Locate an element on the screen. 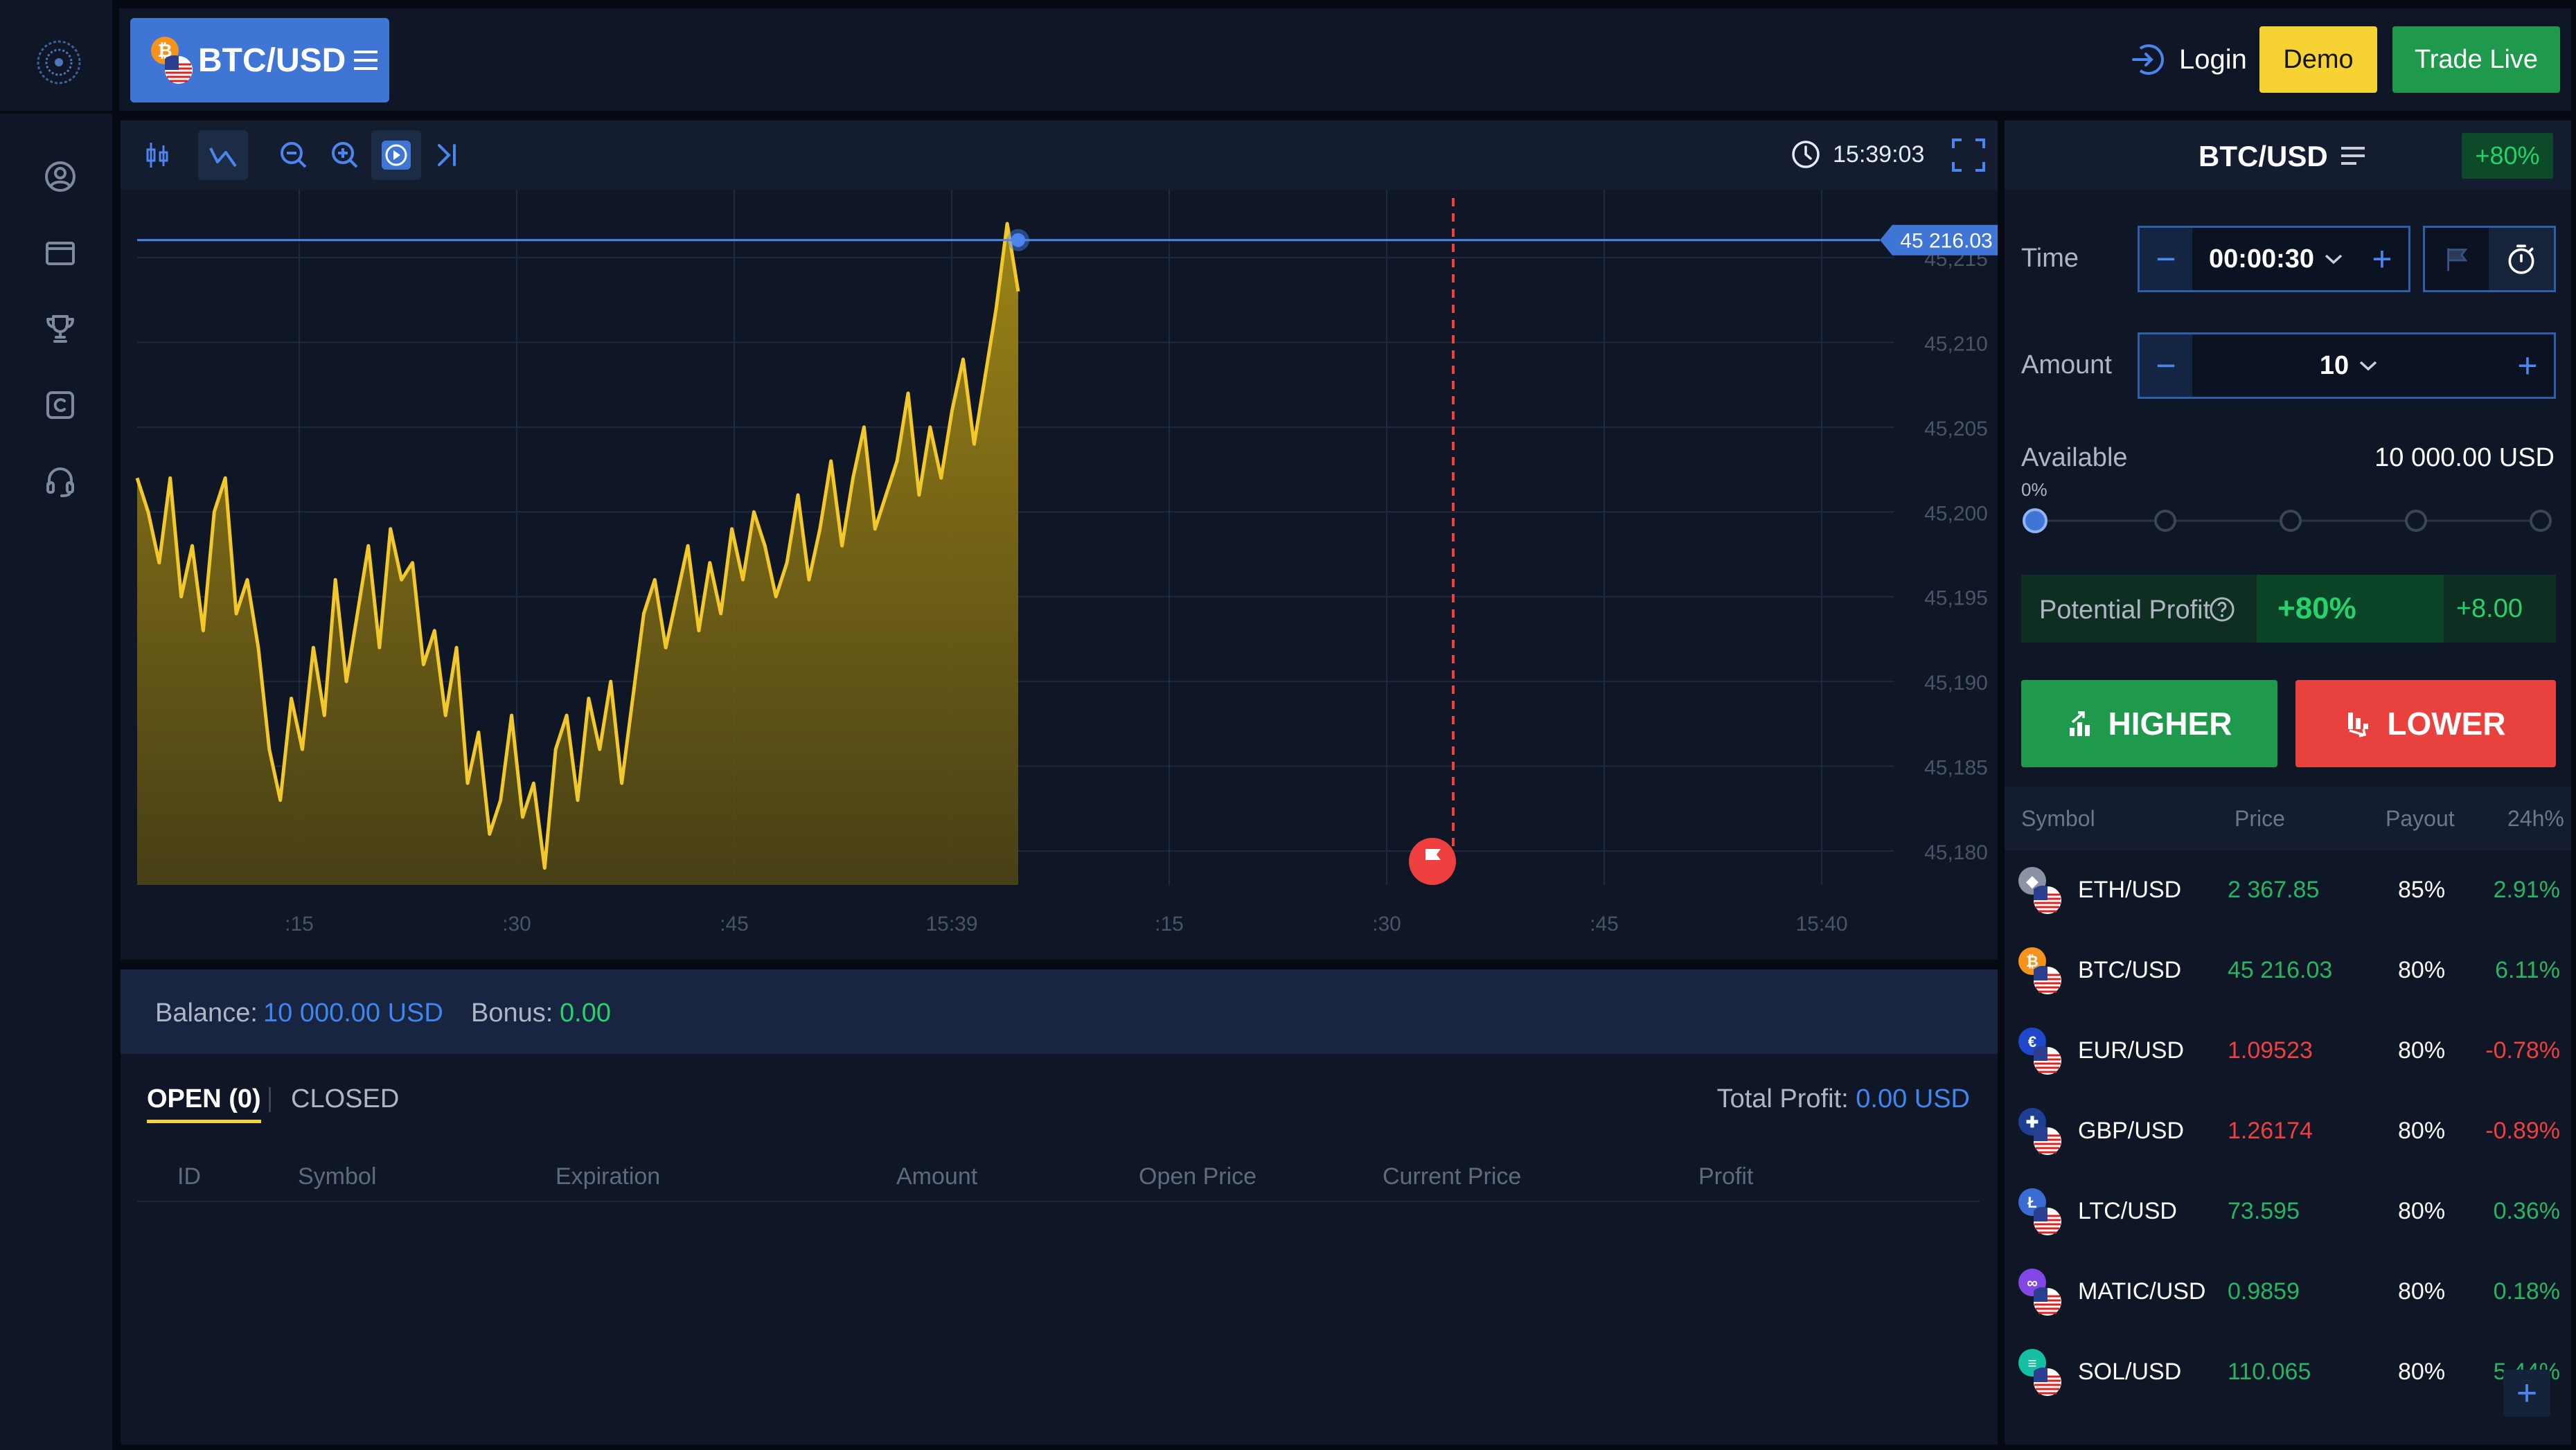 This screenshot has height=1450, width=2576. copyright-icon is located at coordinates (60, 405).